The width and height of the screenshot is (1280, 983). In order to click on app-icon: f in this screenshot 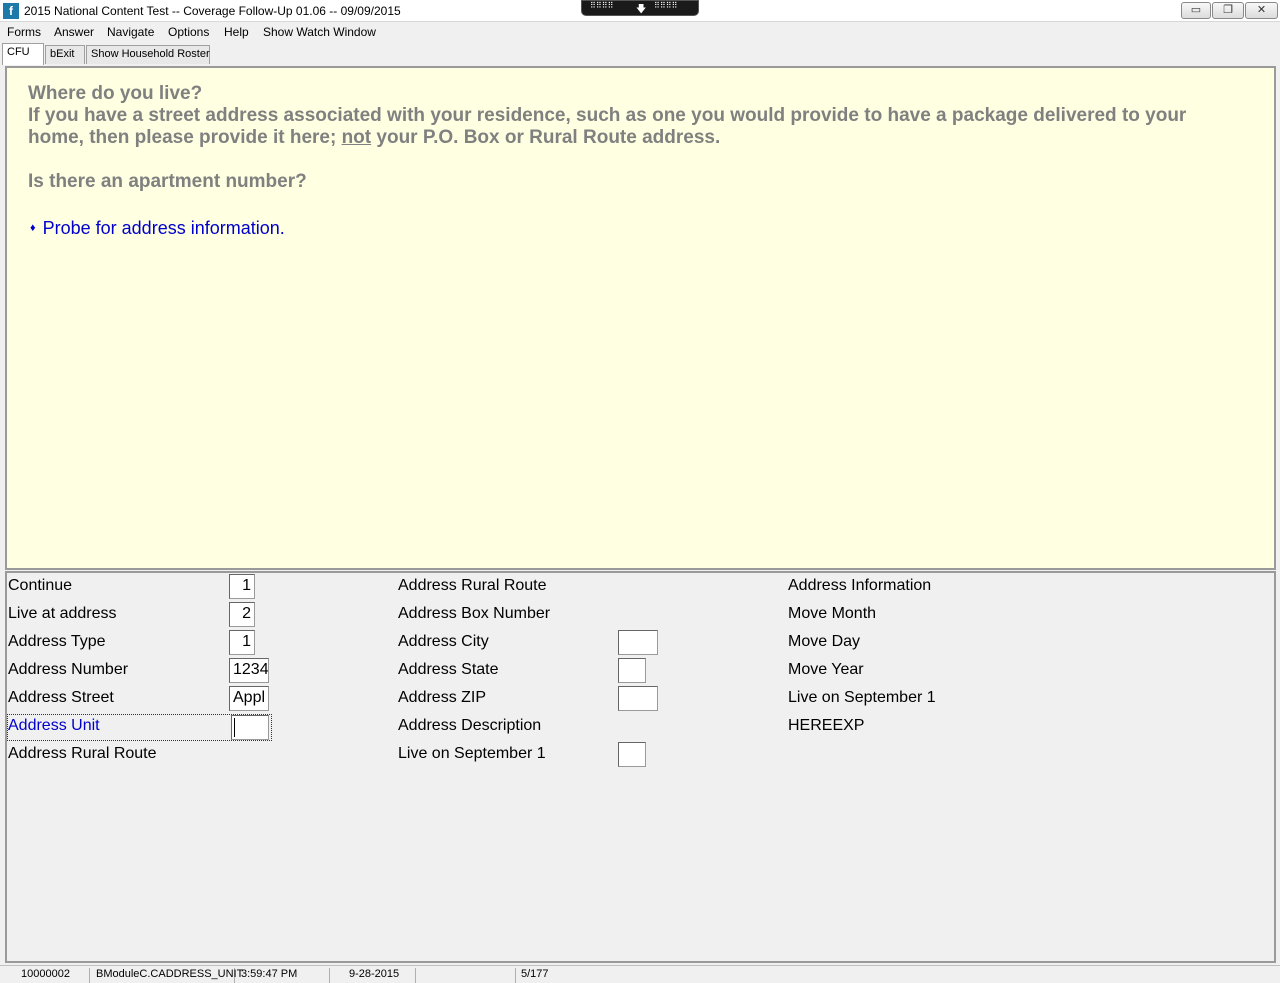, I will do `click(11, 11)`.